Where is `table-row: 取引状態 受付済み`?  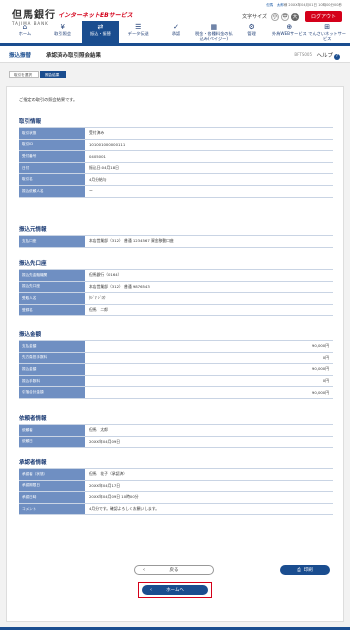 table-row: 取引状態 受付済み is located at coordinates (176, 134).